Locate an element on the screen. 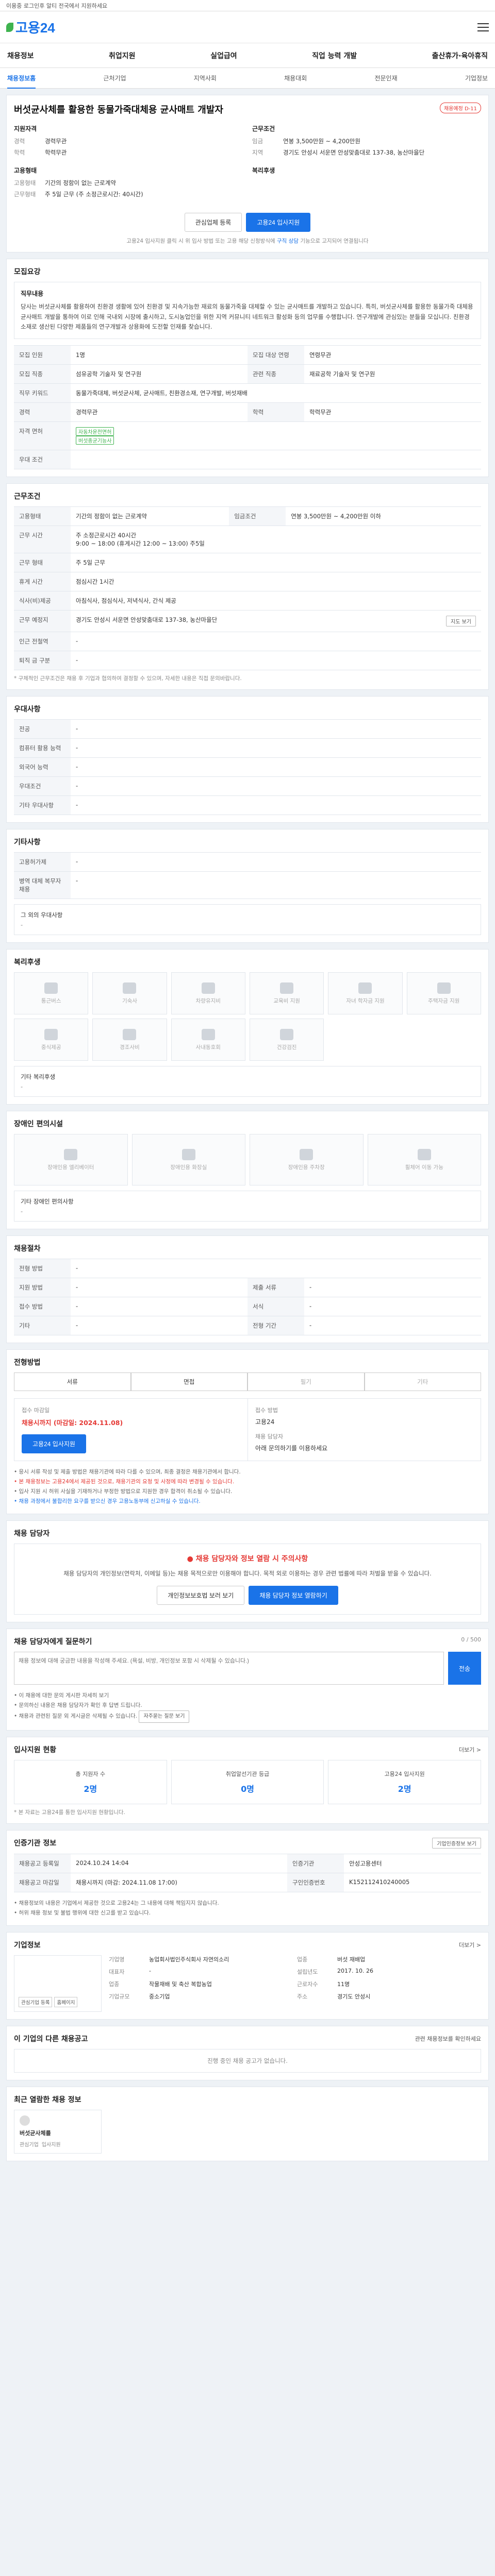 The height and width of the screenshot is (2576, 495). send-button: 전송 is located at coordinates (464, 1669).